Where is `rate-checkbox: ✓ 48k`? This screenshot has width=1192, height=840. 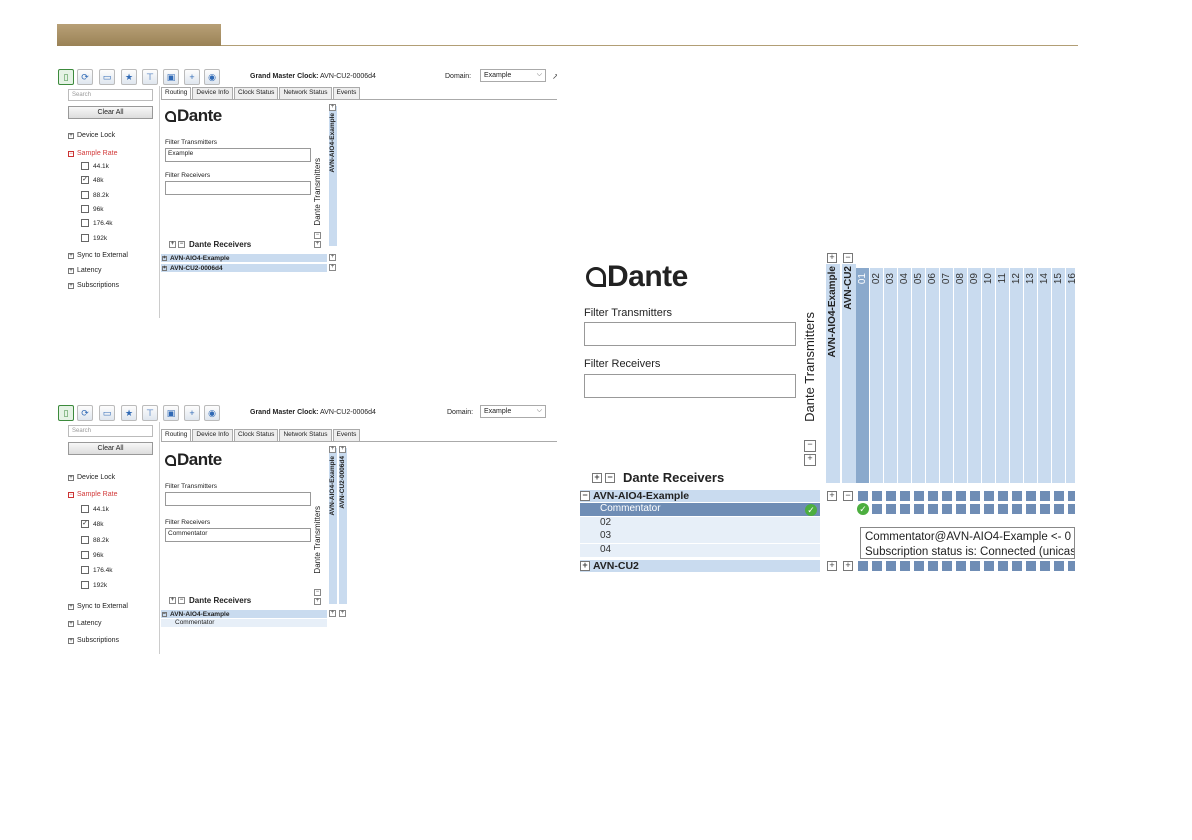
rate-checkbox: ✓ 48k is located at coordinates (92, 524).